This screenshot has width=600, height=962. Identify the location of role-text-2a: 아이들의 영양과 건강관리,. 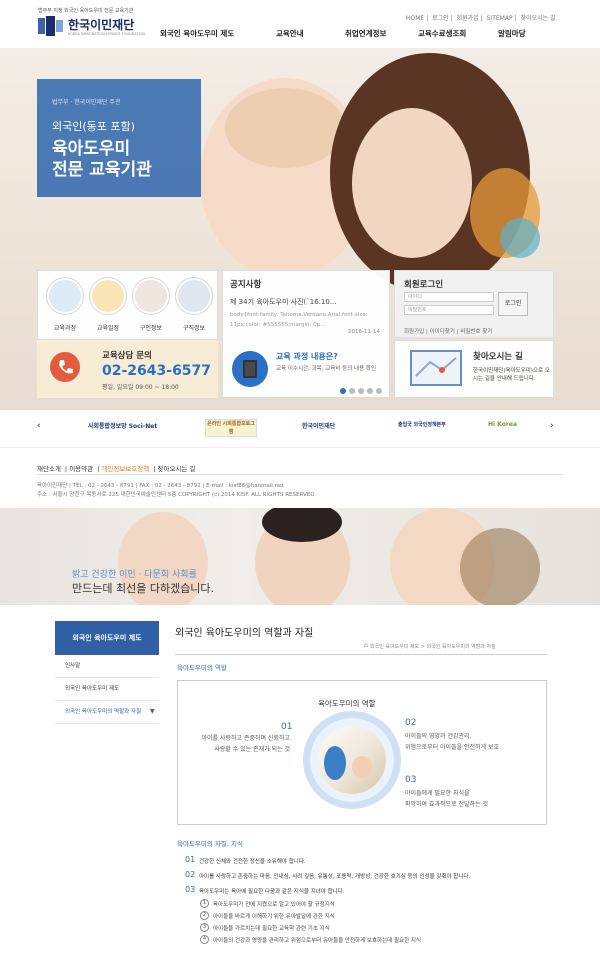
(438, 736).